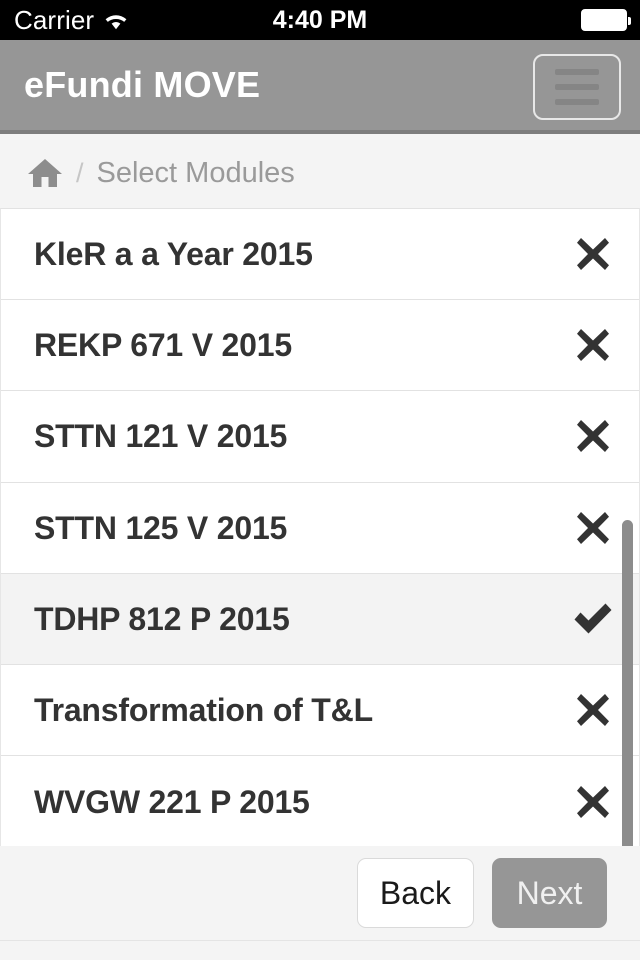 Image resolution: width=640 pixels, height=960 pixels. Describe the element at coordinates (320, 801) in the screenshot. I see `table-row: WVGW 221 P 2015` at that location.